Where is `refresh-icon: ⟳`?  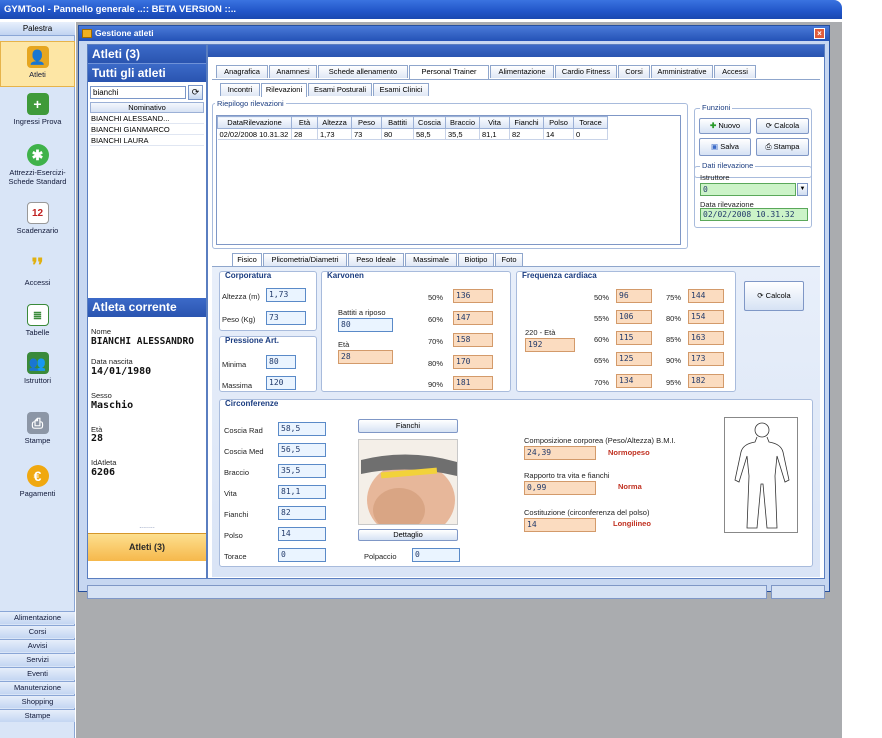 refresh-icon: ⟳ is located at coordinates (195, 92).